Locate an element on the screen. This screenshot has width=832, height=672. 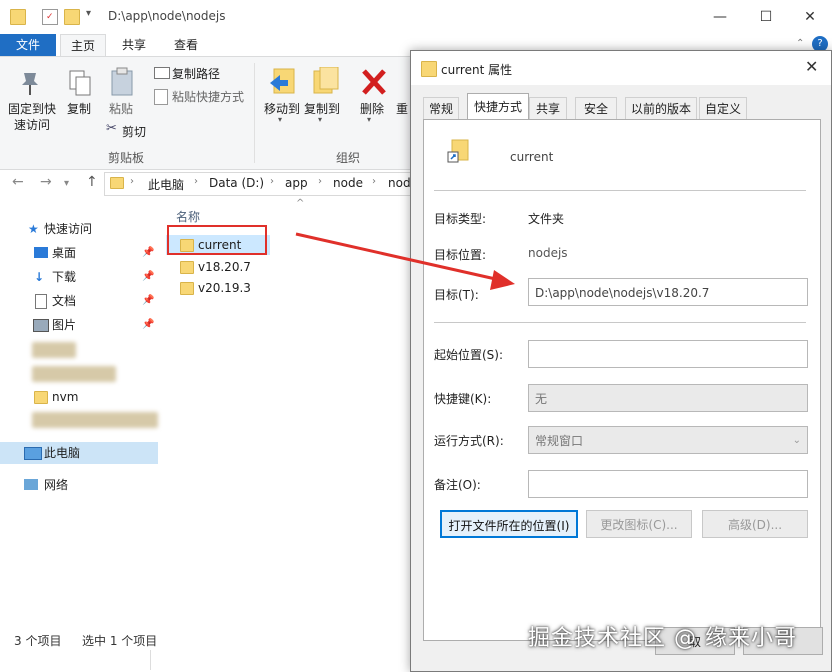
watermark: 掘金技术社区 @ 缘来小哥 is located at coordinates (662, 638).